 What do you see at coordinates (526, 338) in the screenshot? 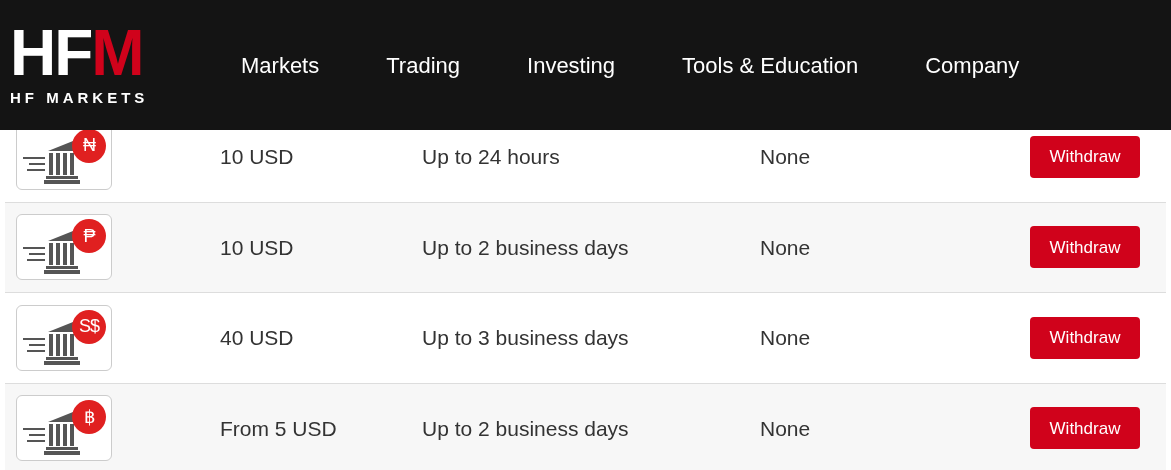
I see `processing-time: Up to 3 business days` at bounding box center [526, 338].